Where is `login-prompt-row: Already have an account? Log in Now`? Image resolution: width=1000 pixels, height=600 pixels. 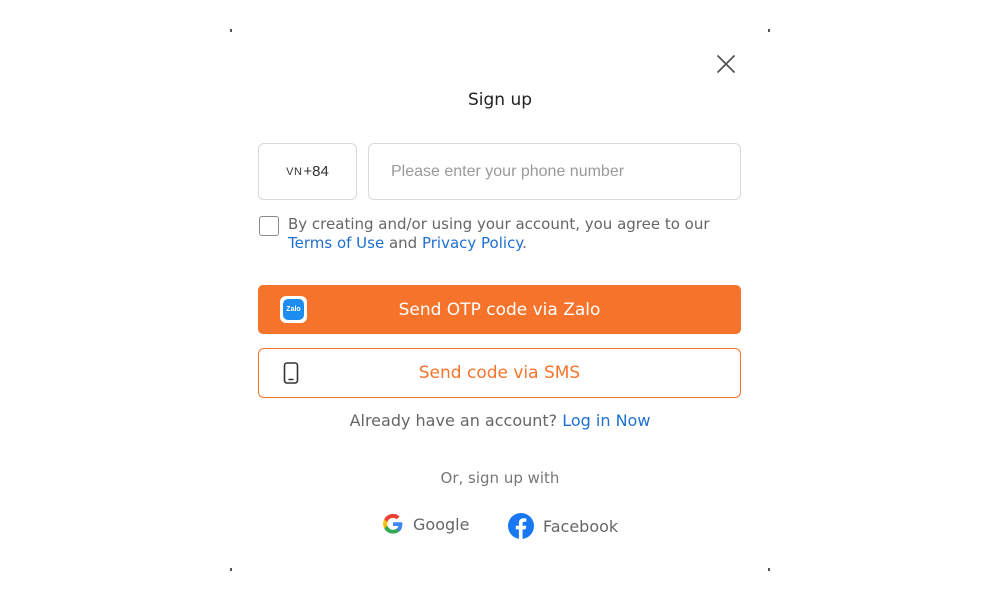
login-prompt-row: Already have an account? Log in Now is located at coordinates (500, 420).